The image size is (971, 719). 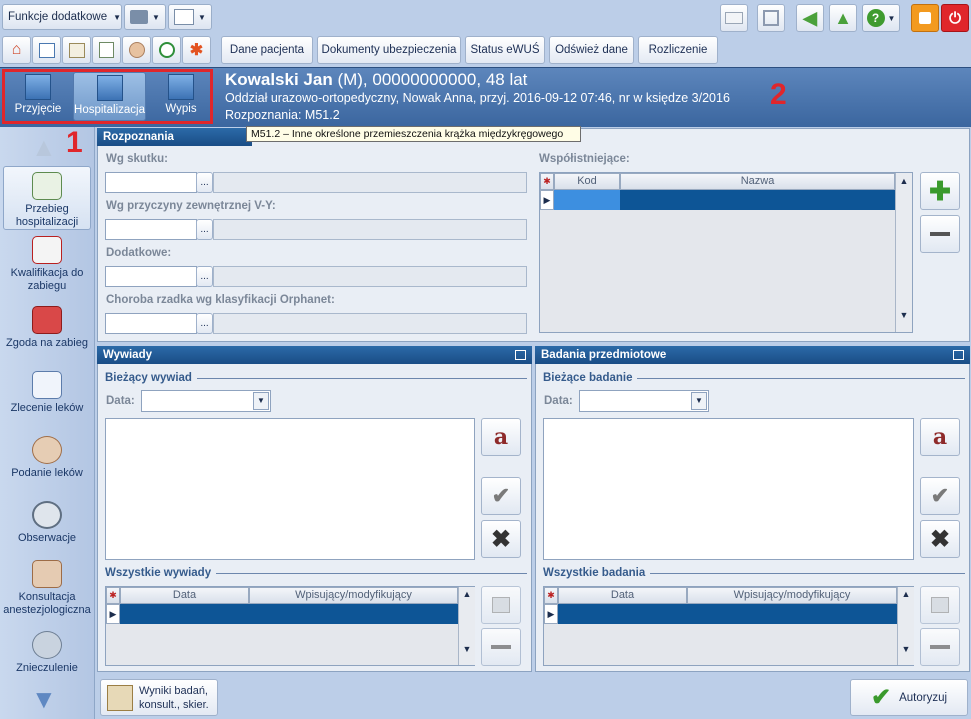 I want to click on wspol-cell-nazwa, so click(x=757, y=200).